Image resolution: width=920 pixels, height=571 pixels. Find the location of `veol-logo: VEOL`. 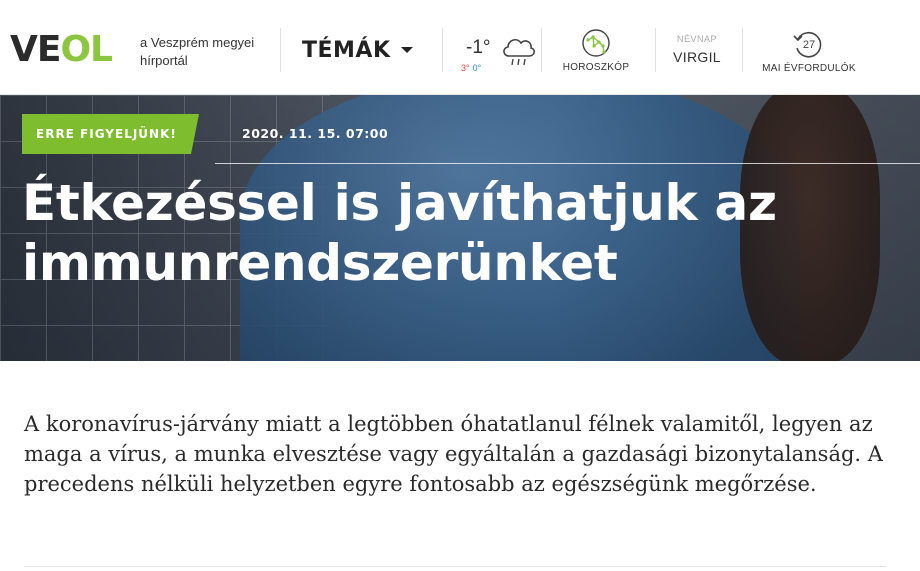

veol-logo: VEOL is located at coordinates (61, 49).